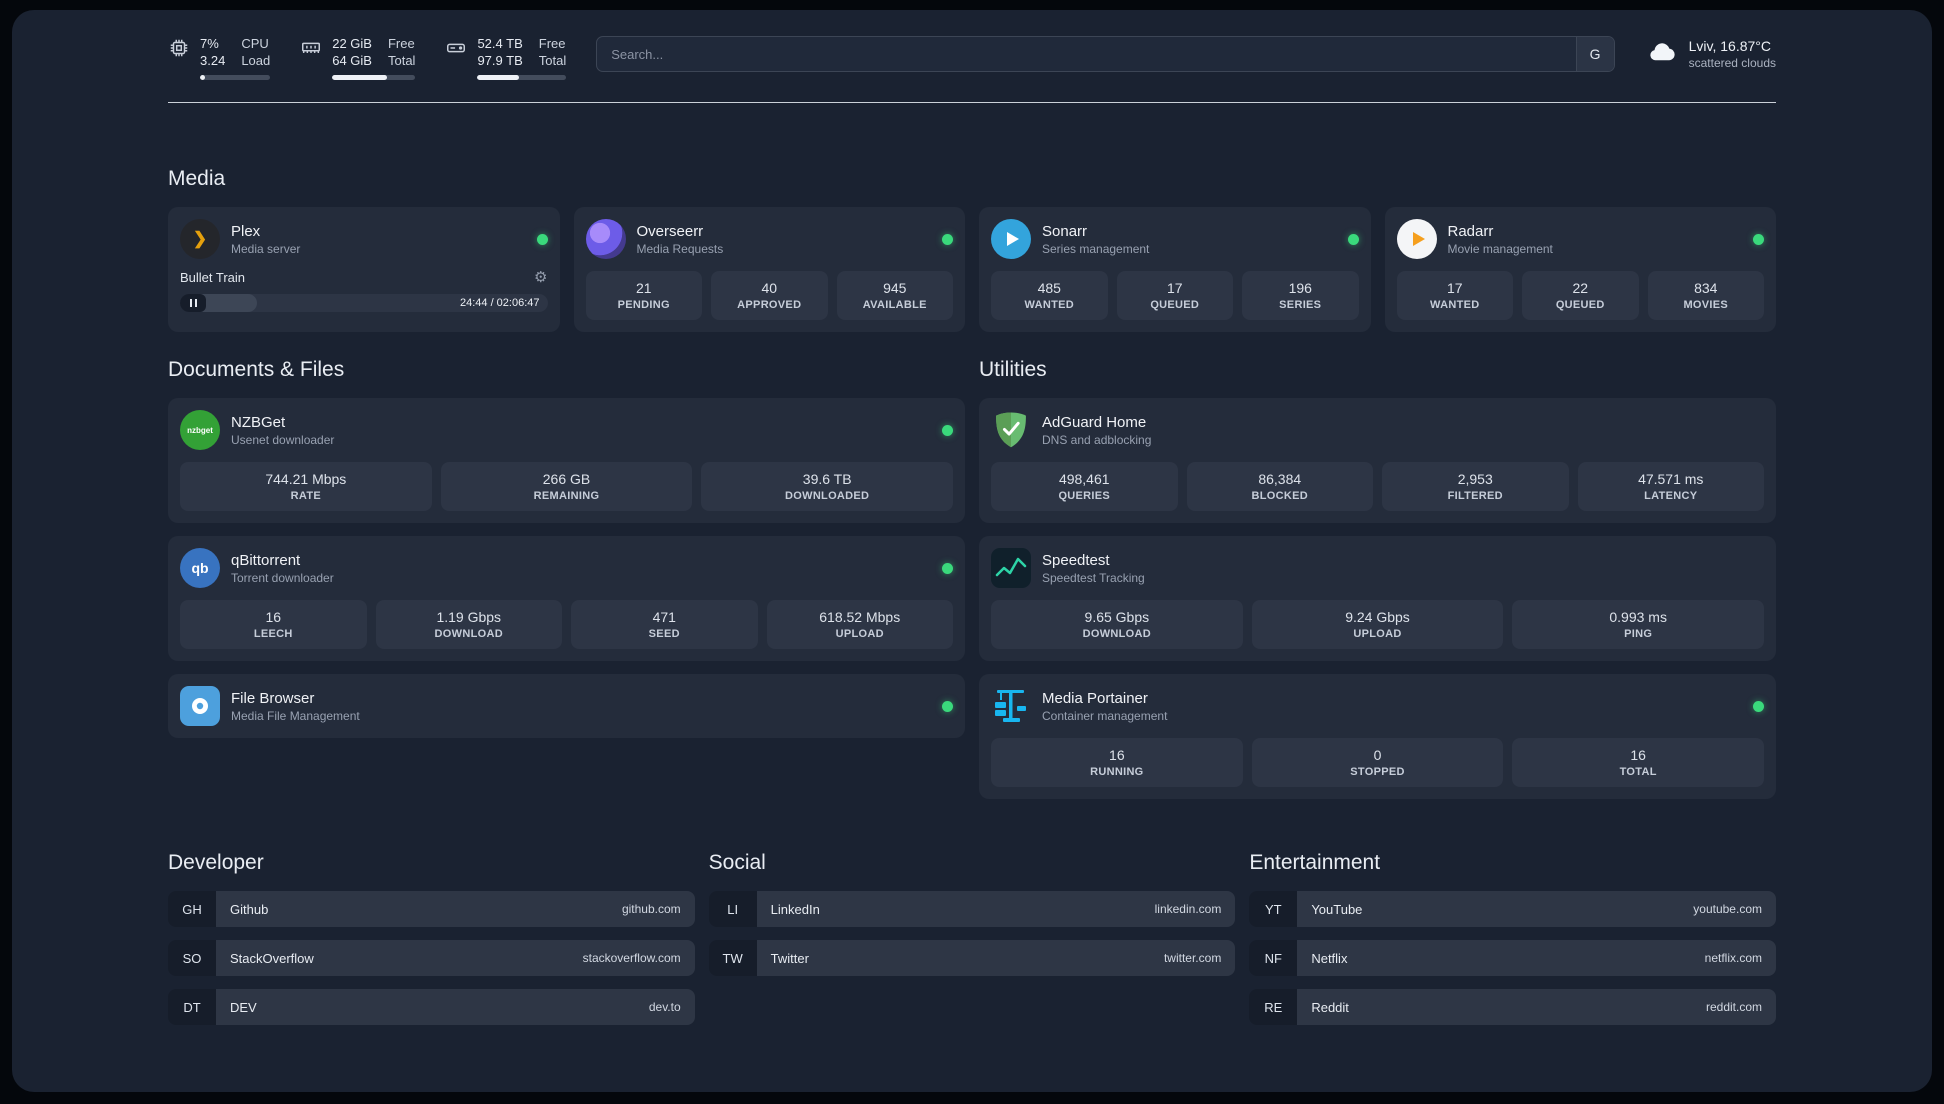 The height and width of the screenshot is (1104, 1944). What do you see at coordinates (664, 1007) in the screenshot?
I see `bookmark-url: dev.to` at bounding box center [664, 1007].